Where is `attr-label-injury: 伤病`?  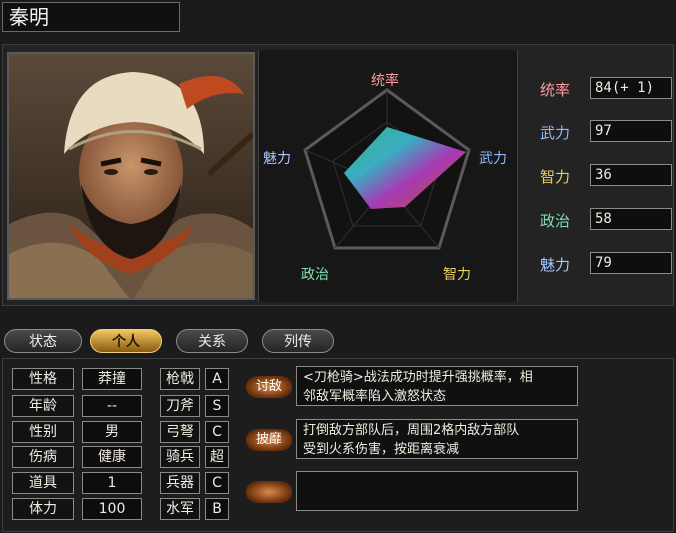
attr-label-injury: 伤病 is located at coordinates (43, 457).